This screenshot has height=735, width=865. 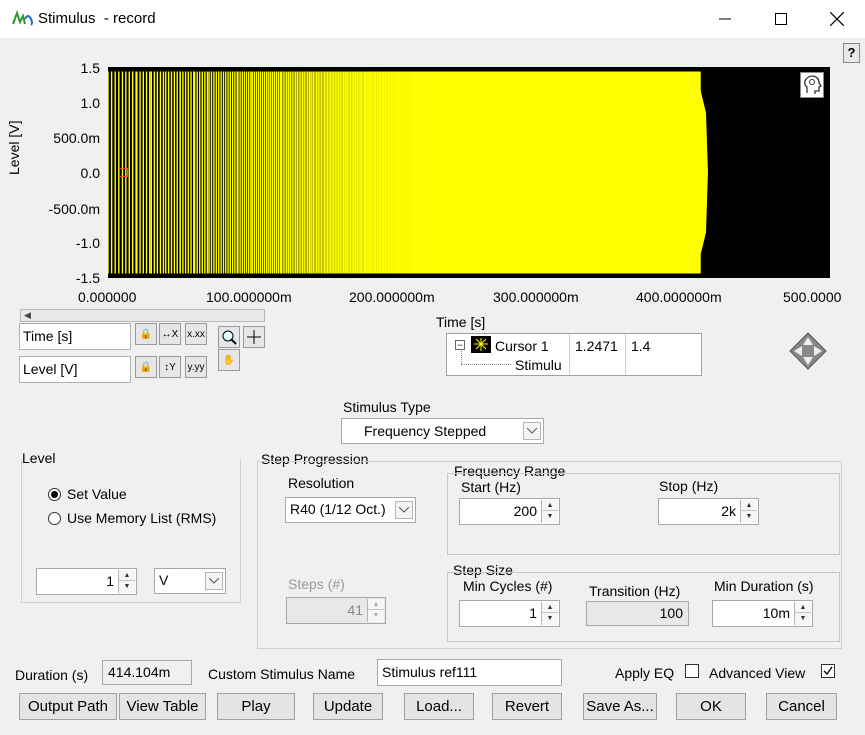 What do you see at coordinates (461, 322) in the screenshot?
I see `x-axis-label: Time [s]` at bounding box center [461, 322].